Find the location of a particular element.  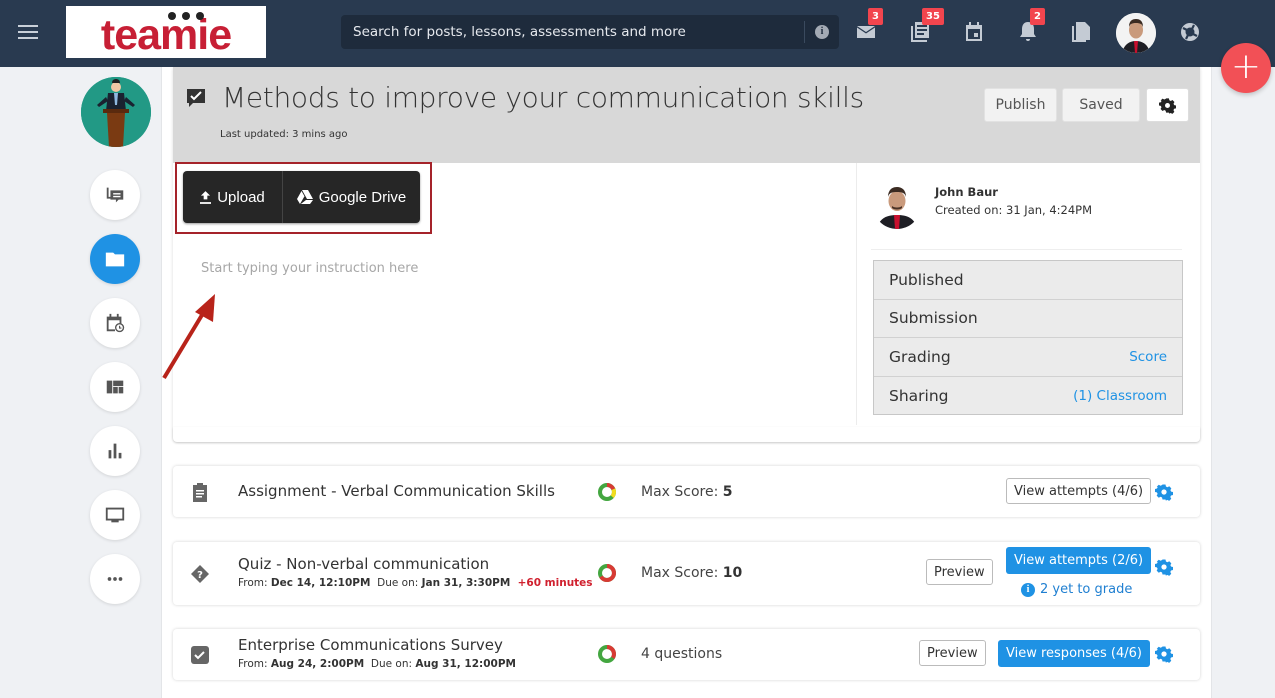

attachment-button-group: Upload Google Drive is located at coordinates (301, 197).